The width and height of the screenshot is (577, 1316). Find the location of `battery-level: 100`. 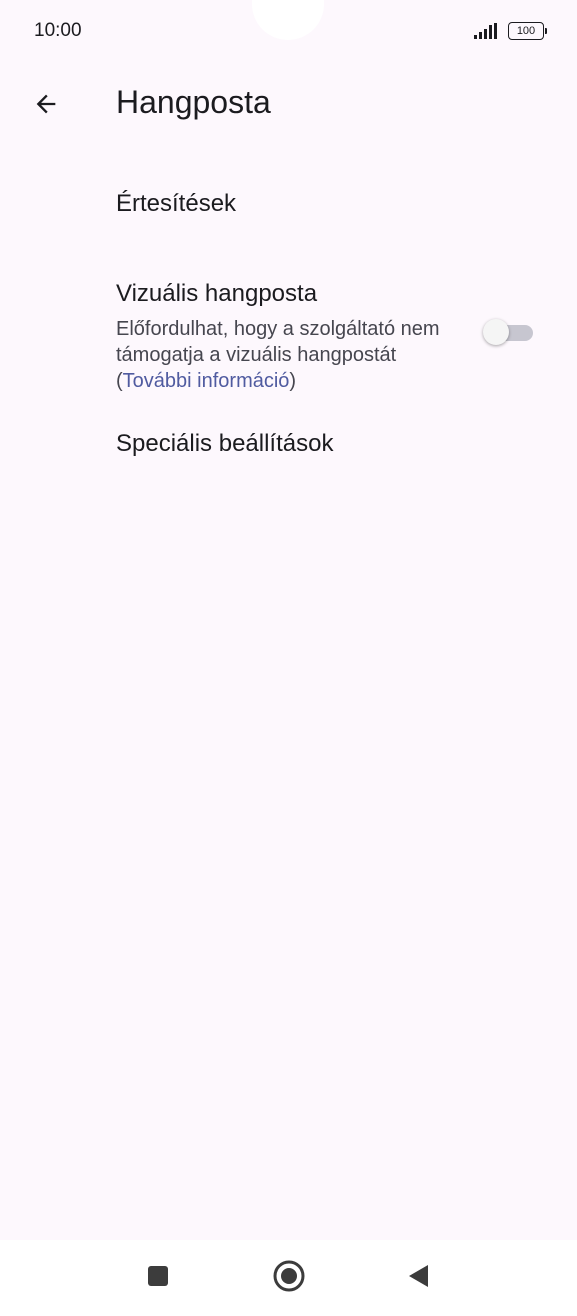

battery-level: 100 is located at coordinates (526, 31).